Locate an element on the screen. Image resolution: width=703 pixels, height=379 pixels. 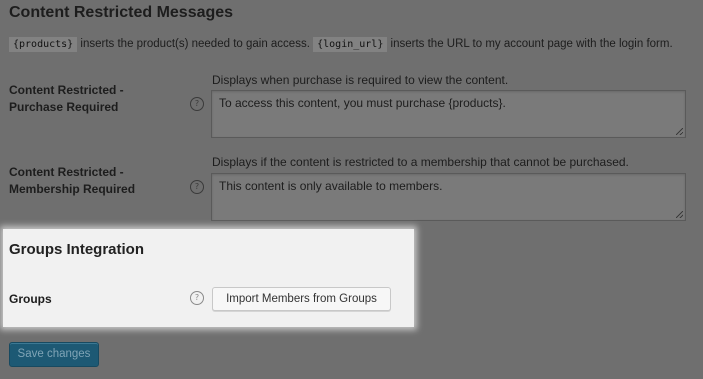
login-url-placeholder-code: {login_url} is located at coordinates (350, 44).